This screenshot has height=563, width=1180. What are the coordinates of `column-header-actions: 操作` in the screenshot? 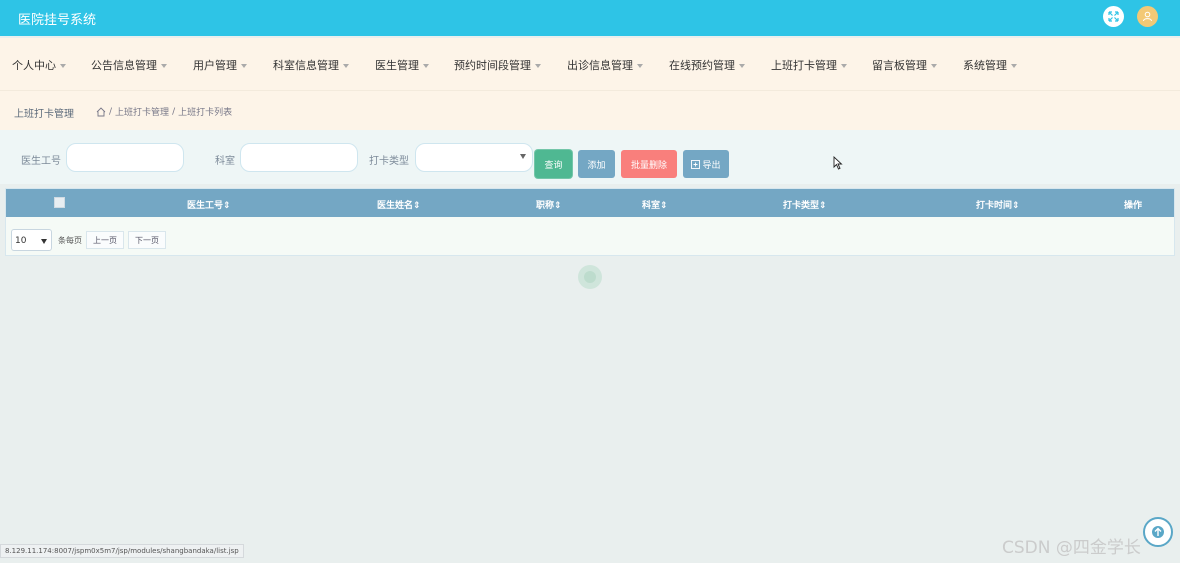 It's located at (1133, 206).